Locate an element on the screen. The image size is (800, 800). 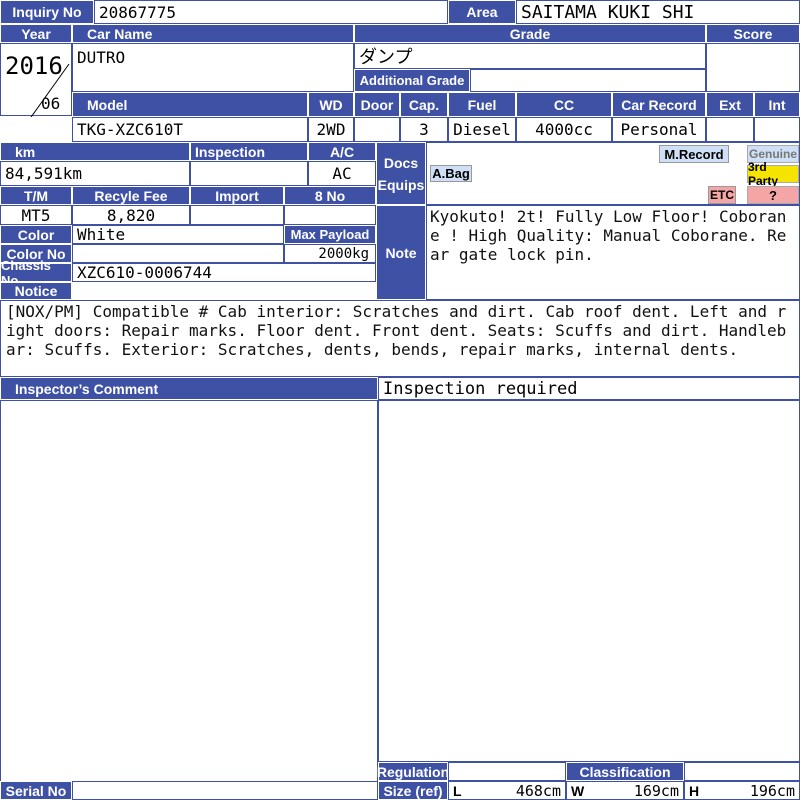
size-w-value: 169cm is located at coordinates (656, 790).